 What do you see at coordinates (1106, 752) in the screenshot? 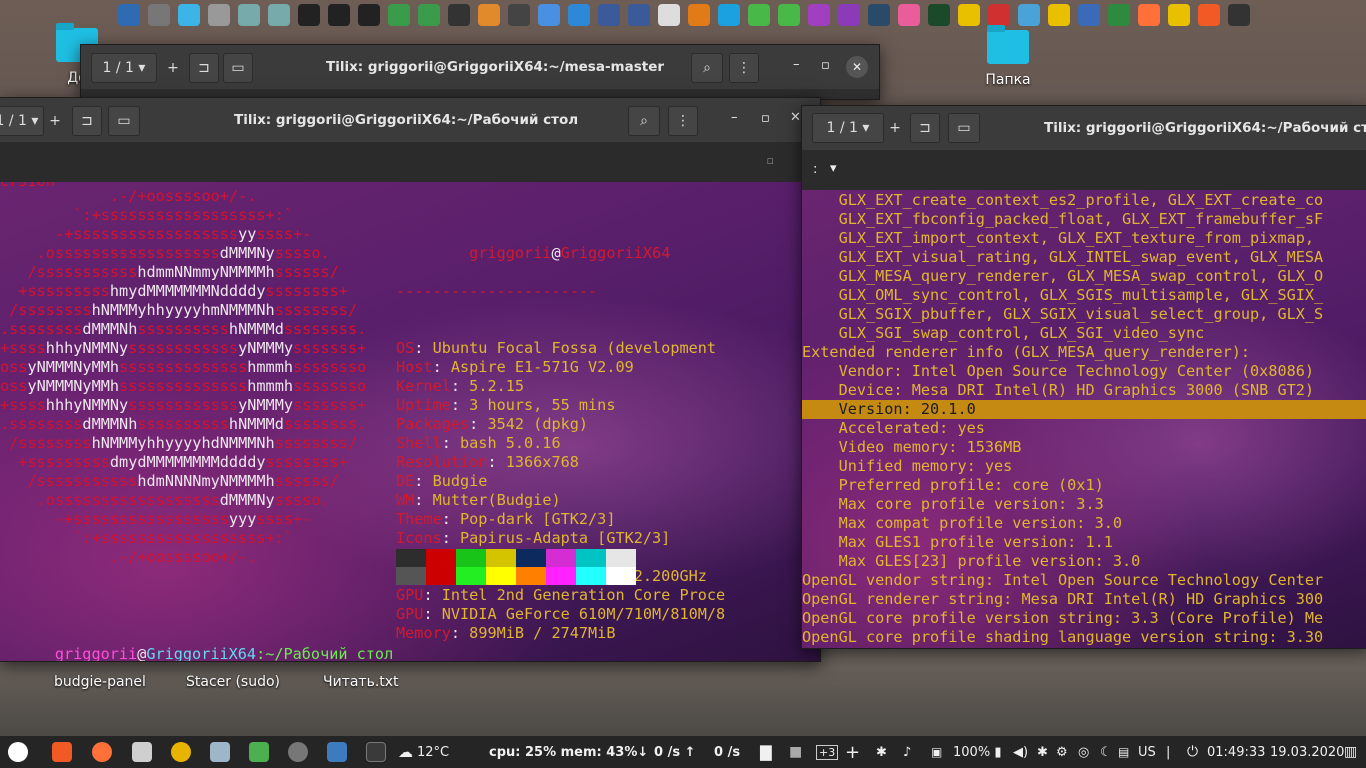
I see `night-light-icon: ☾` at bounding box center [1106, 752].